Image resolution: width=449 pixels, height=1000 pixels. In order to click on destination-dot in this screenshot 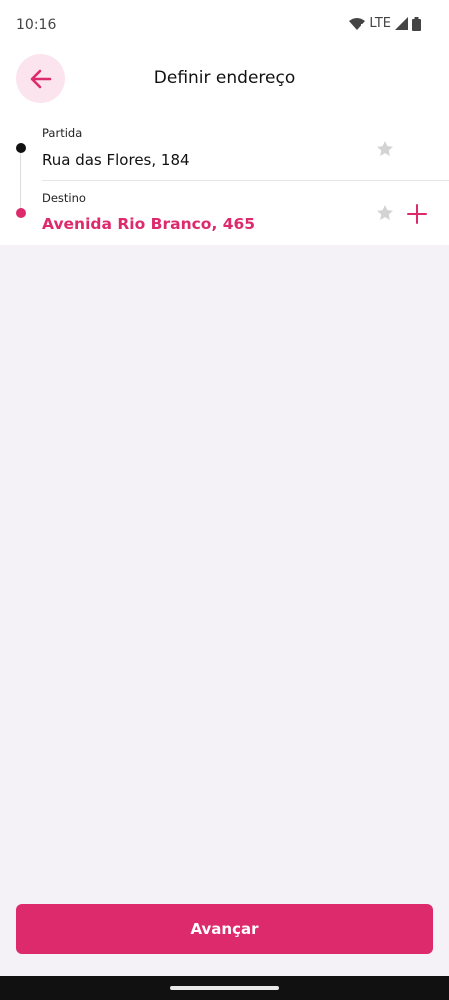, I will do `click(21, 213)`.